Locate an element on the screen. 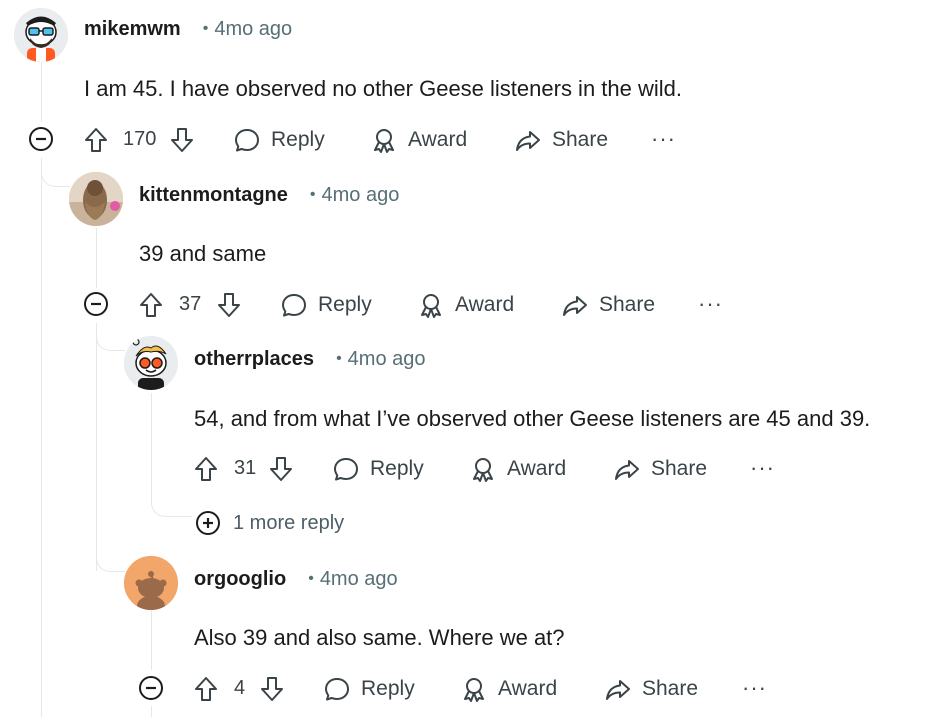 This screenshot has width=940, height=717. thread-line-2b is located at coordinates (96, 447).